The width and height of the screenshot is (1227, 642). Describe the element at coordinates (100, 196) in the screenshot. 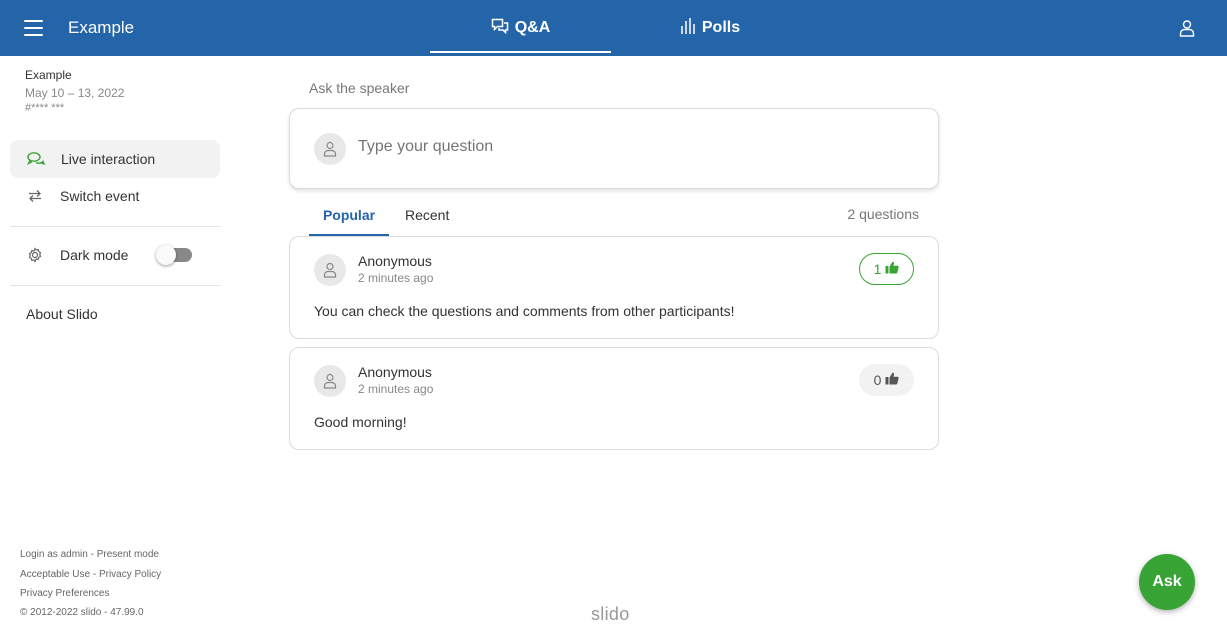

I see `sidebar-item-label: Switch event` at that location.